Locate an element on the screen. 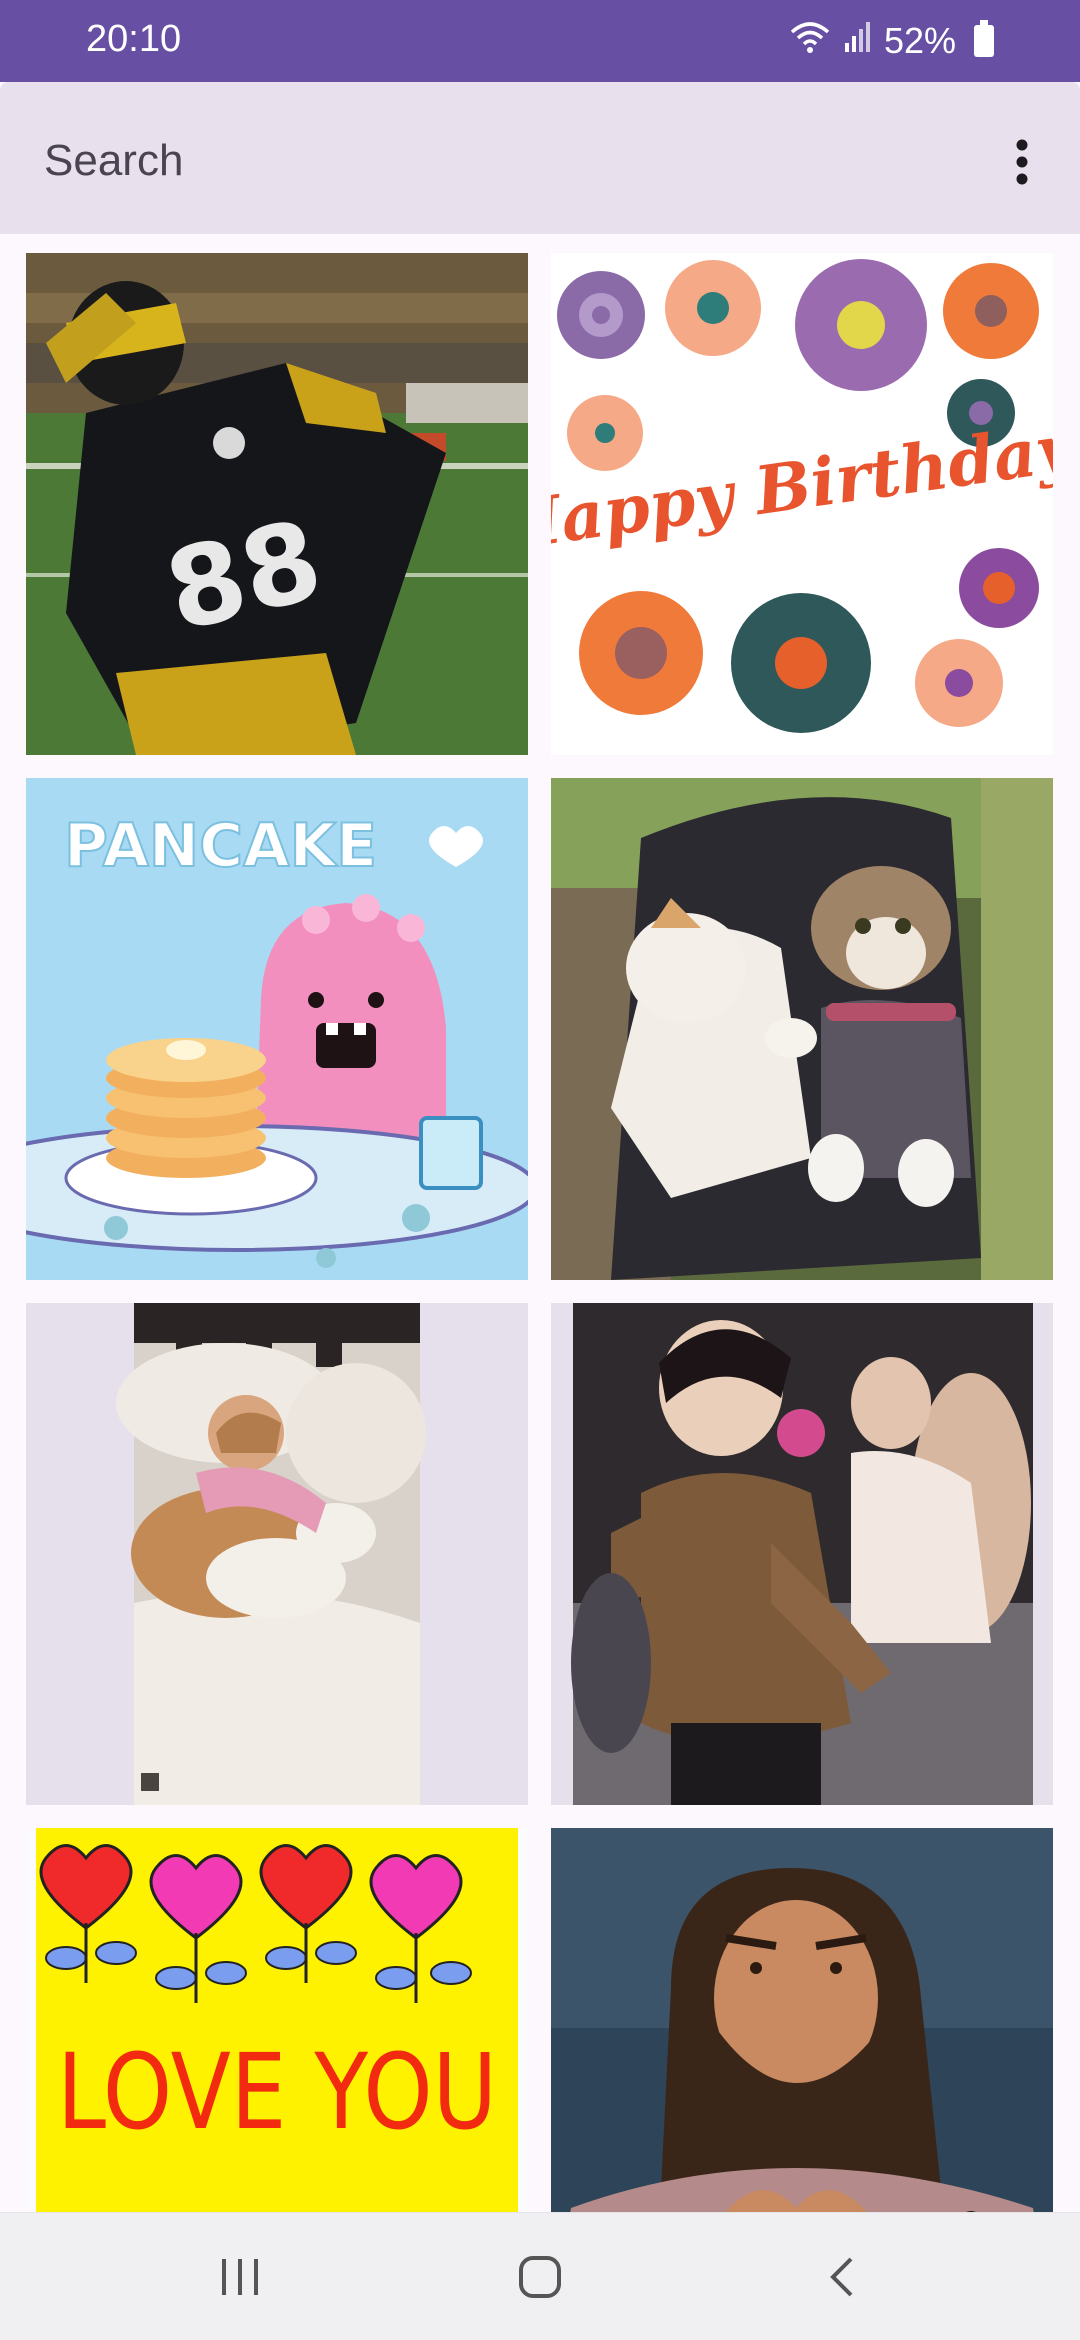 The image size is (1080, 2340). gif-pancake: PANCAKE is located at coordinates (277, 1029).